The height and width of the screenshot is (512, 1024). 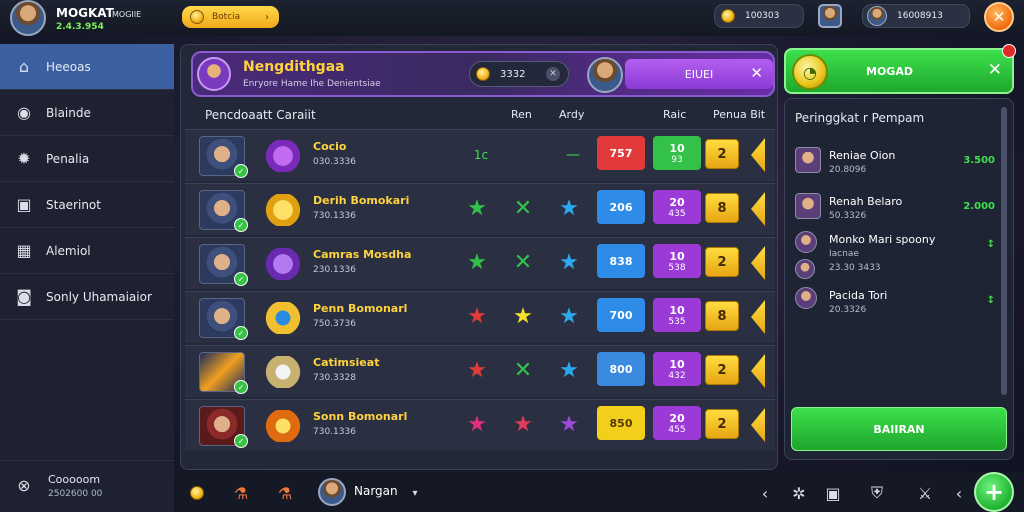 I want to click on sidebar-item-camera: ◙ Sonly Uhamaiaior, so click(x=87, y=297).